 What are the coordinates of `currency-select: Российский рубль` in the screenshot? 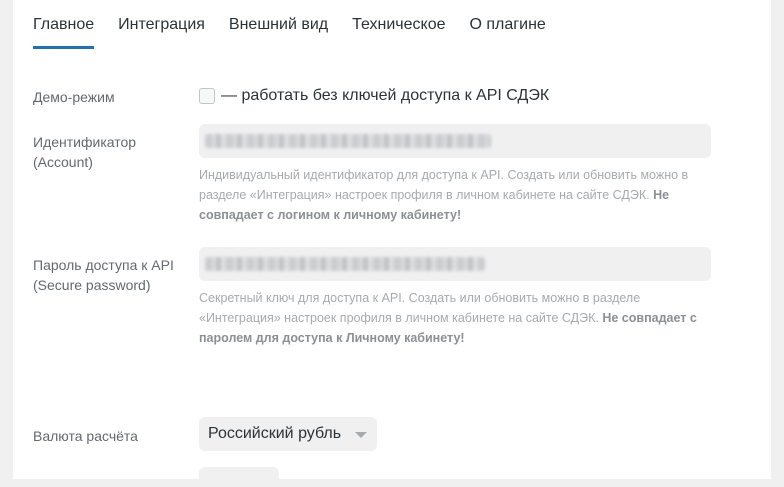 It's located at (288, 434).